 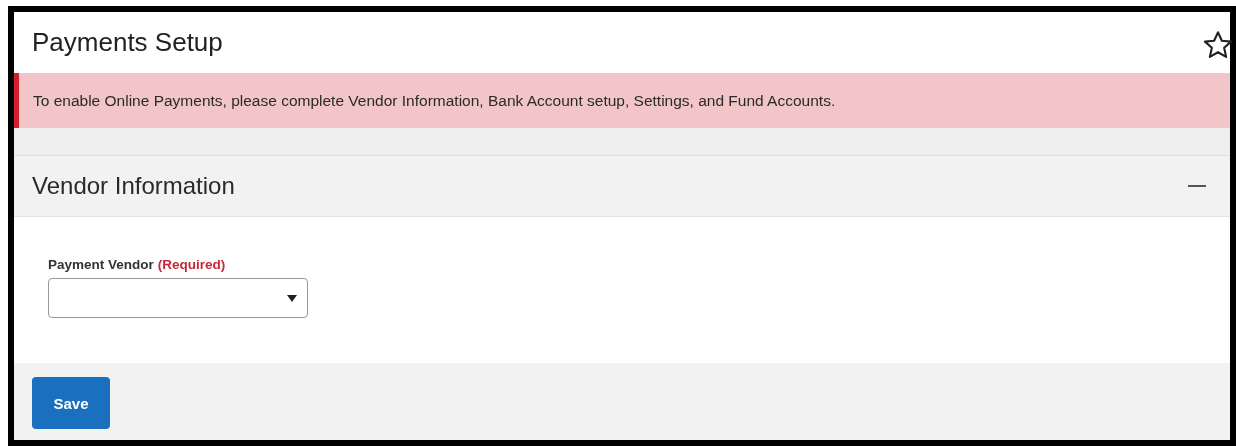 I want to click on section-title: Vendor Information, so click(x=133, y=186).